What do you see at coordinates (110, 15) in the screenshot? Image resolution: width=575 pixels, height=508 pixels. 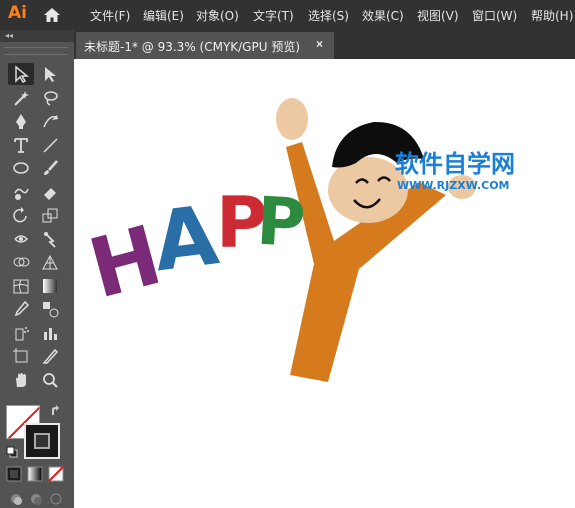 I see `menu-file: 文件(F)` at bounding box center [110, 15].